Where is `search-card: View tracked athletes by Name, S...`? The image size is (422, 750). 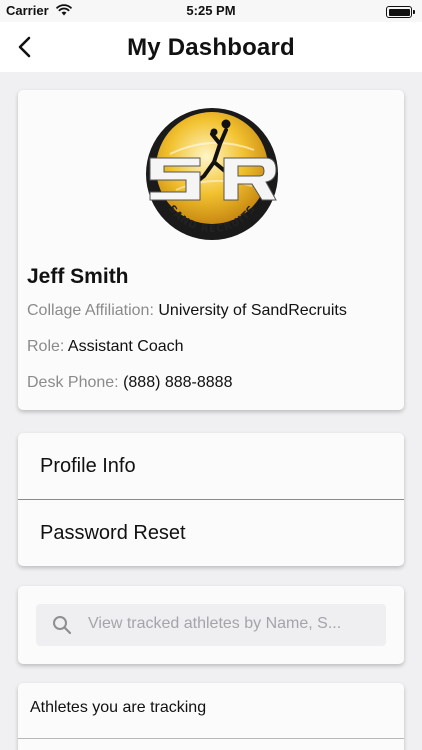 search-card: View tracked athletes by Name, S... is located at coordinates (211, 625).